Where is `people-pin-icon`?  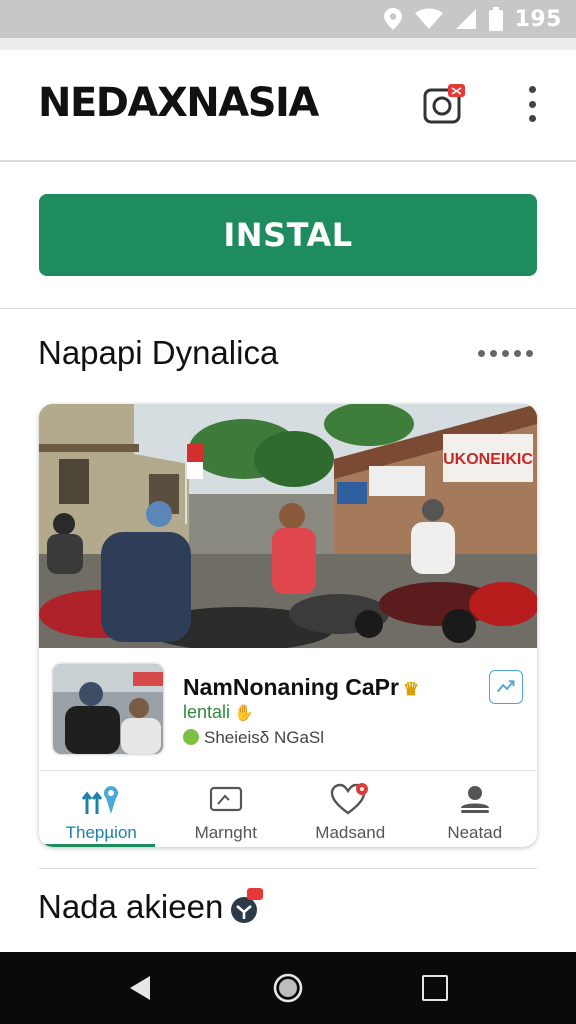 people-pin-icon is located at coordinates (101, 800).